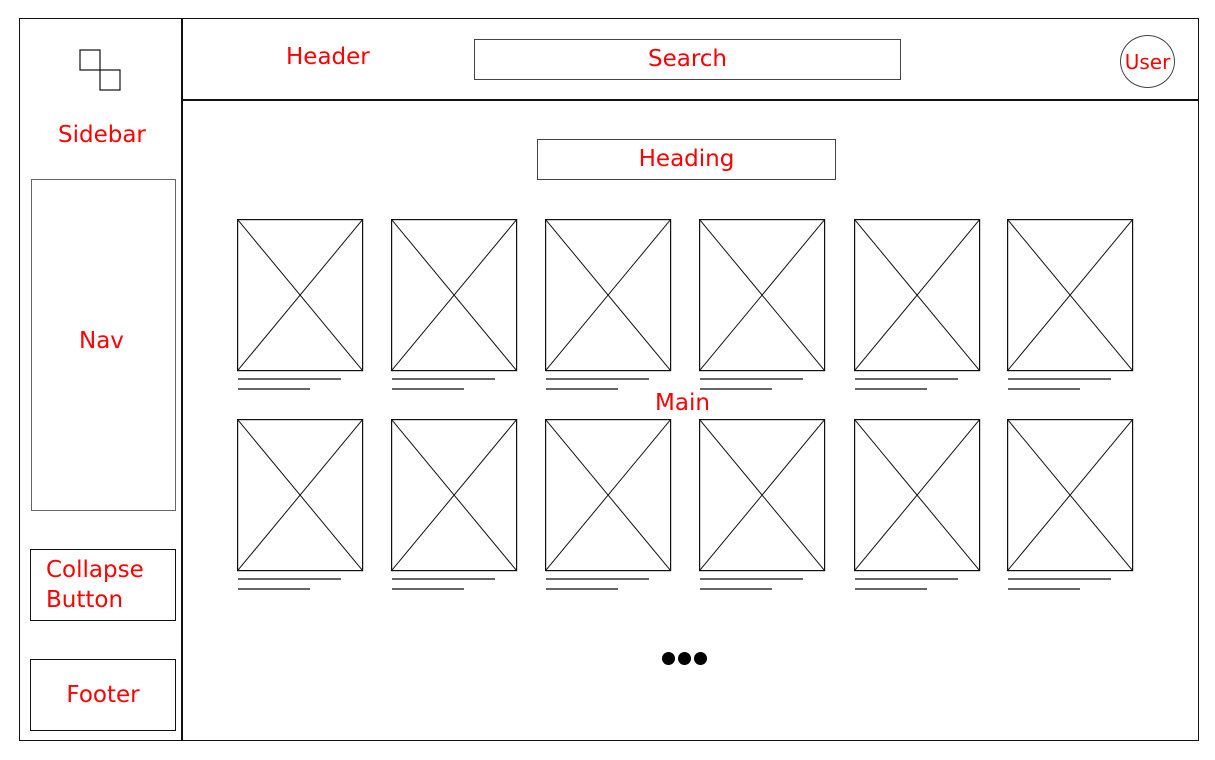 The width and height of the screenshot is (1215, 760). Describe the element at coordinates (682, 403) in the screenshot. I see `main-label: Main` at that location.